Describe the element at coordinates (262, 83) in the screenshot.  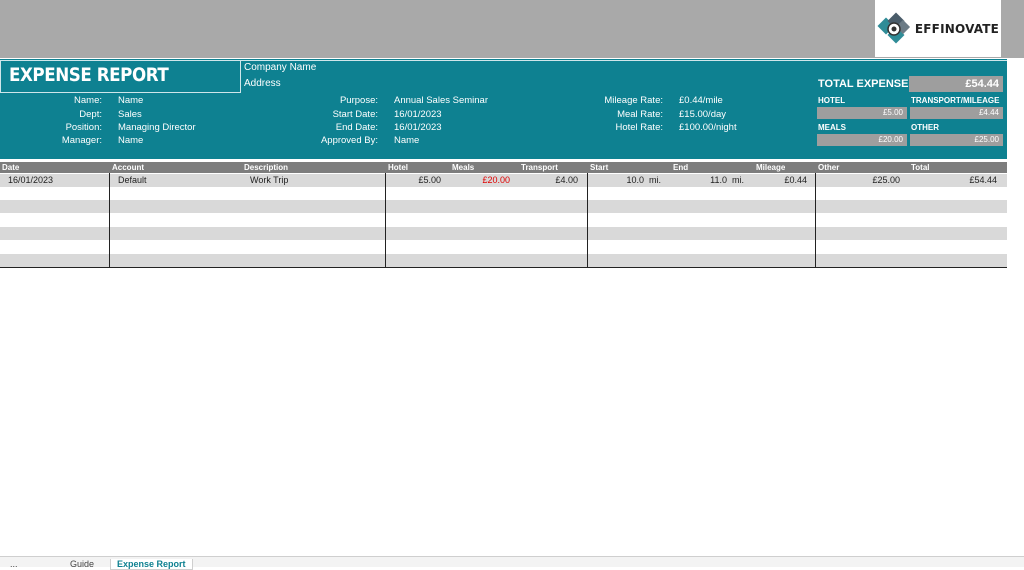
I see `company-address: Address` at that location.